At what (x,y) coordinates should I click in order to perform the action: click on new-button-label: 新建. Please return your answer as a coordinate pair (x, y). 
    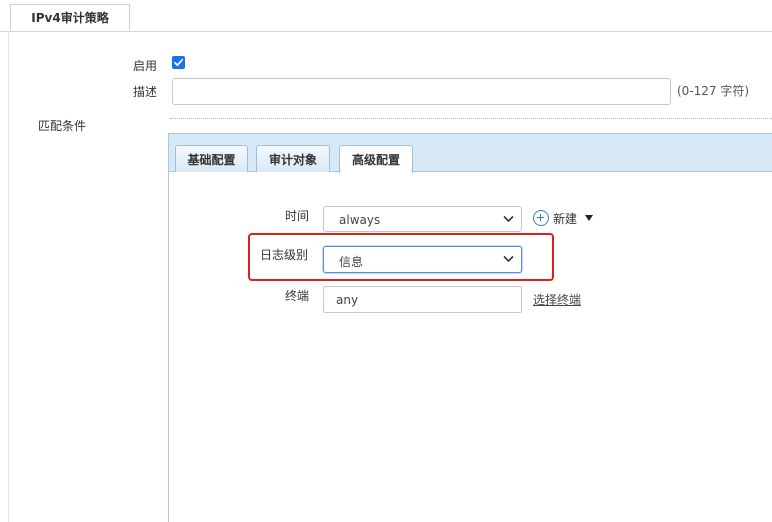
    Looking at the image, I should click on (565, 218).